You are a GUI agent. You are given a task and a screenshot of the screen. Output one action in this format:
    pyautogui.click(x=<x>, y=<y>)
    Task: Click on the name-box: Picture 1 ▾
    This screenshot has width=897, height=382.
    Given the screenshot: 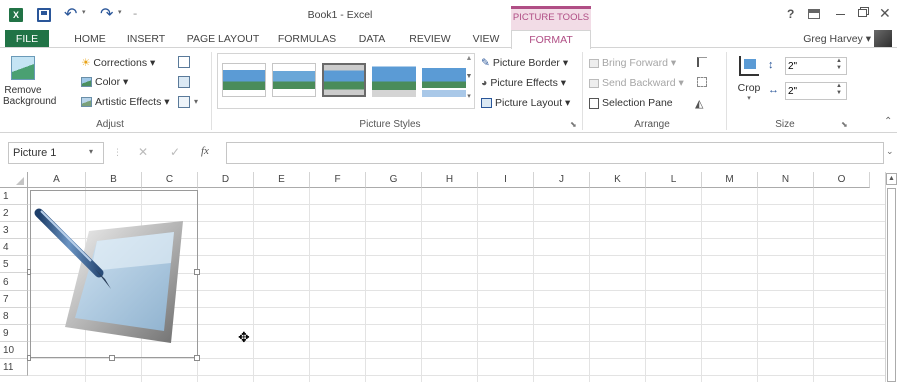 What is the action you would take?
    pyautogui.click(x=56, y=153)
    